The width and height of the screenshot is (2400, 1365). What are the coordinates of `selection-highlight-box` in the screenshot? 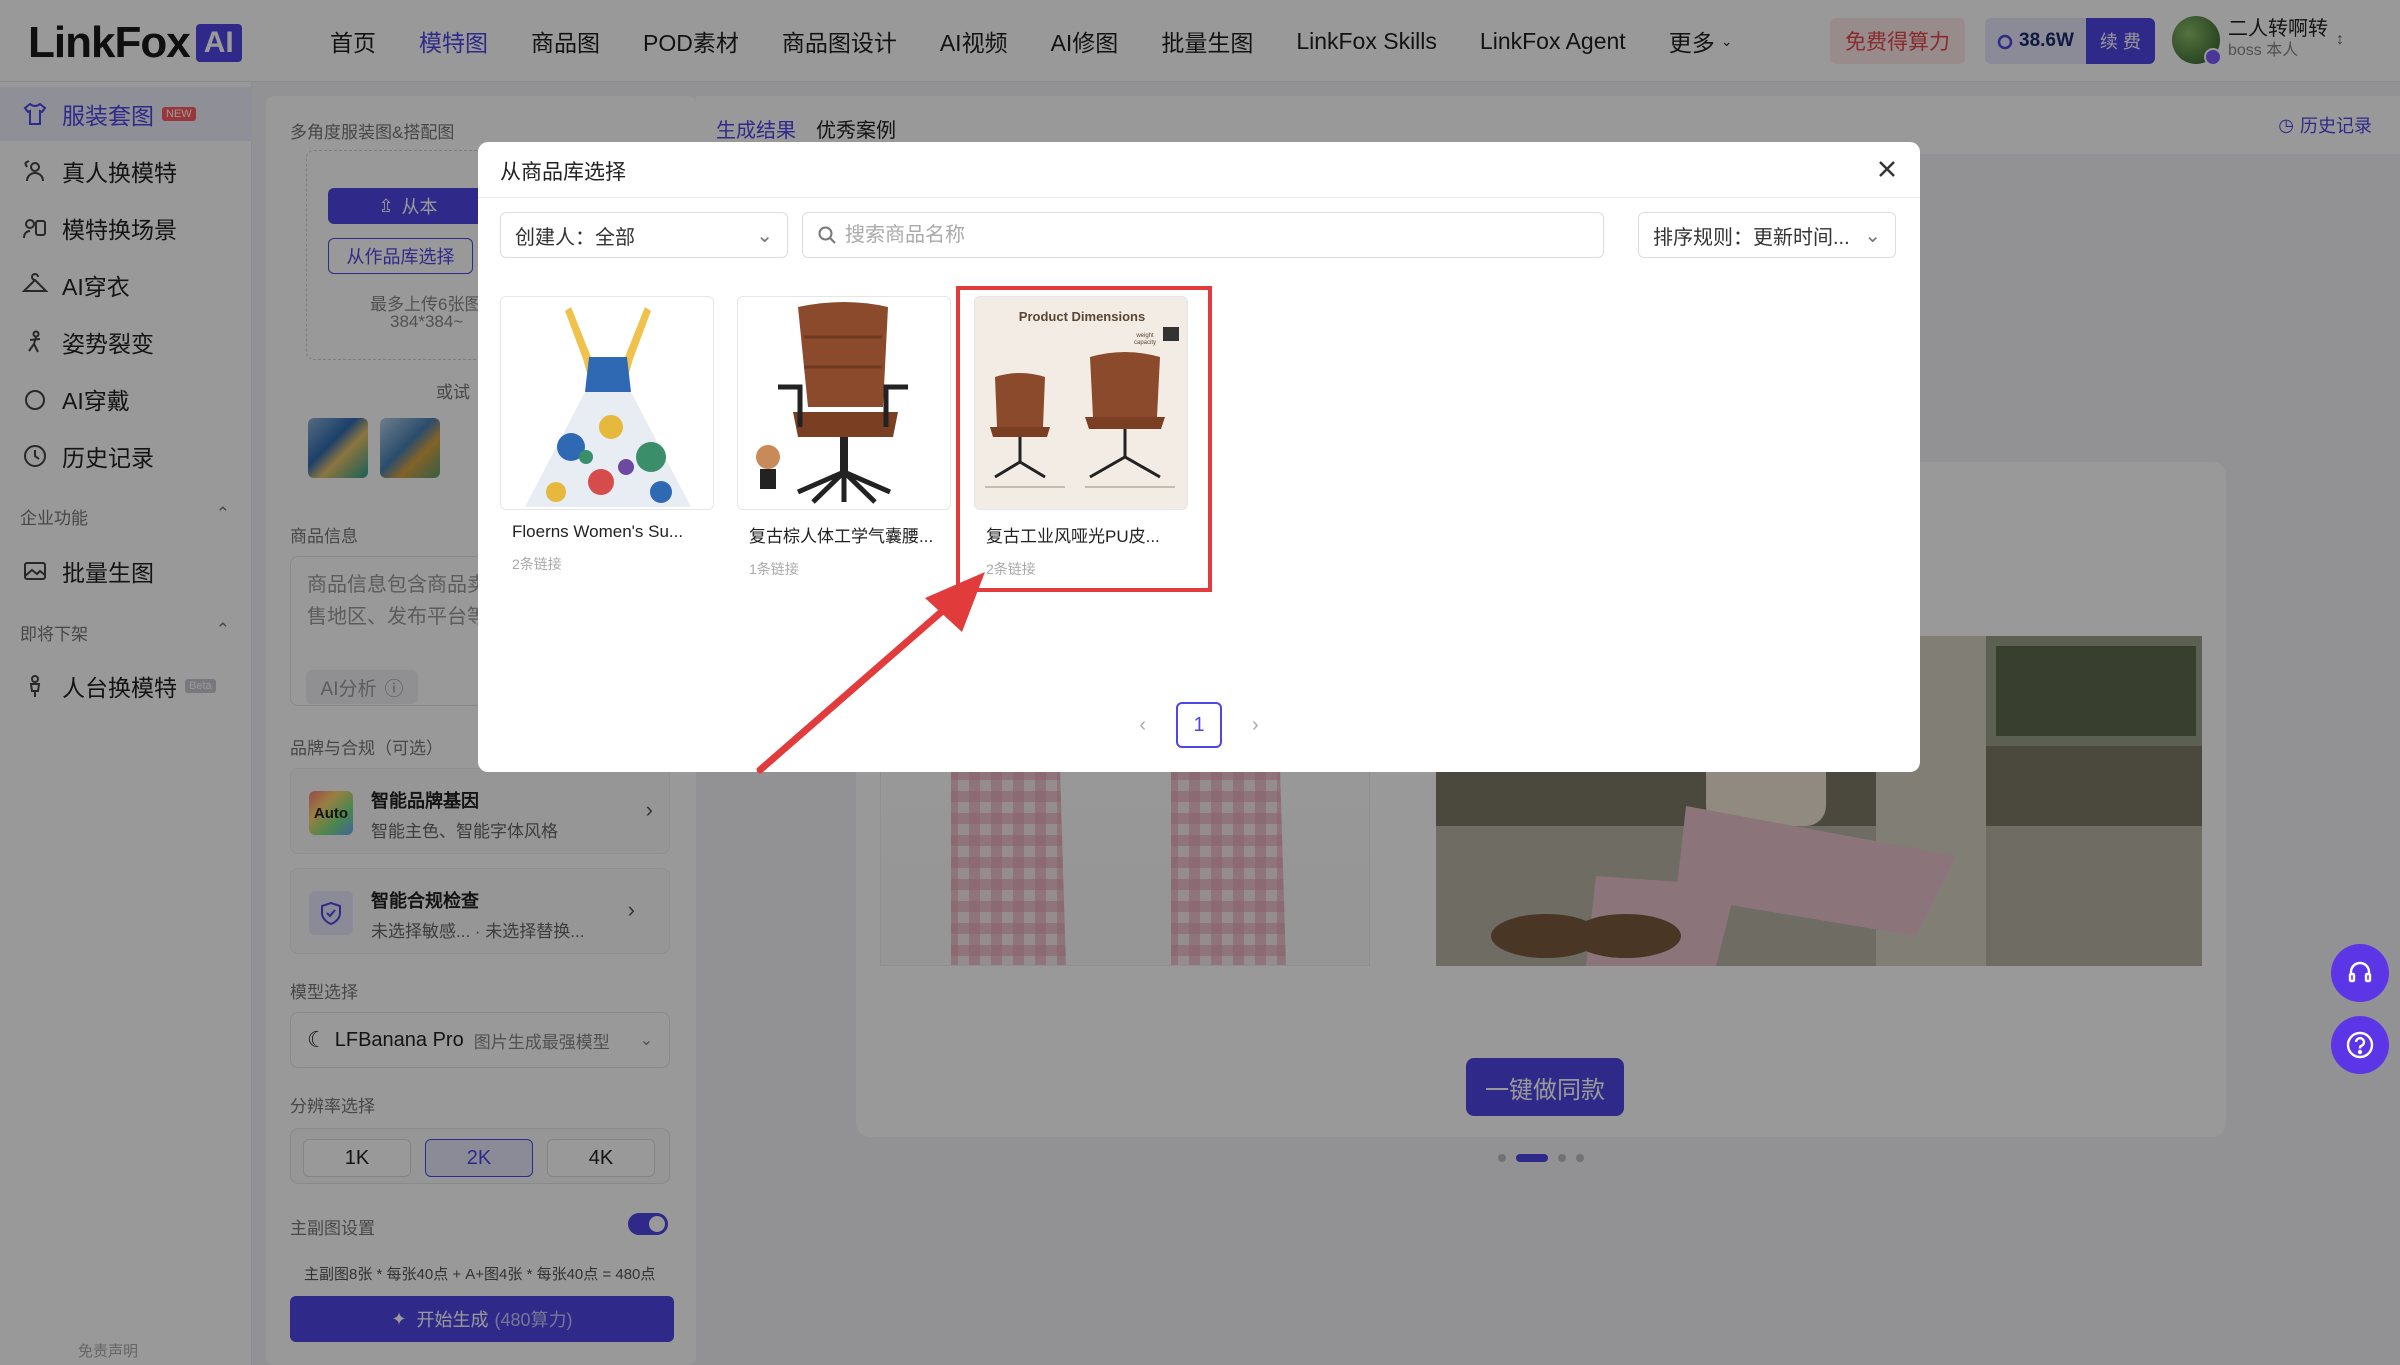 It's located at (1084, 439).